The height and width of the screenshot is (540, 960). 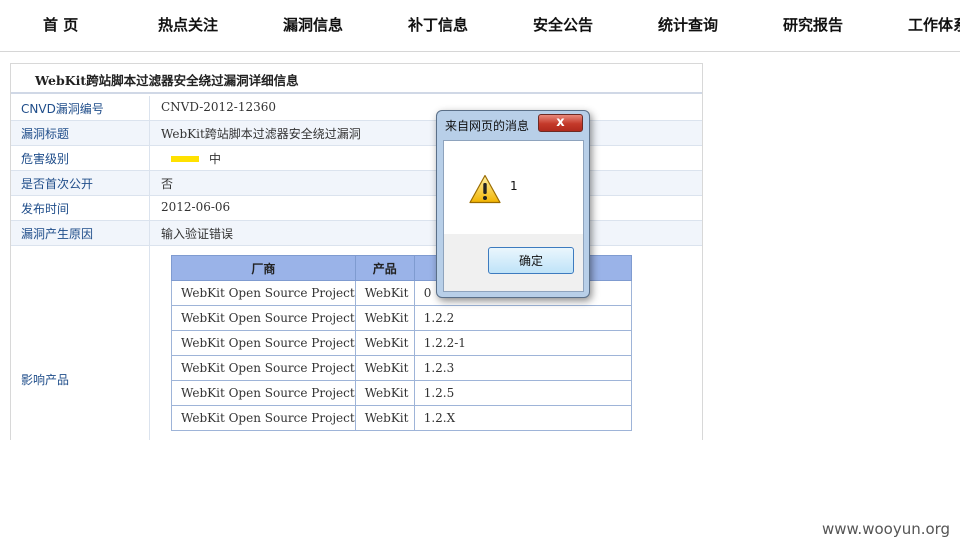 What do you see at coordinates (196, 207) in the screenshot?
I see `row-value: 2012-06-06` at bounding box center [196, 207].